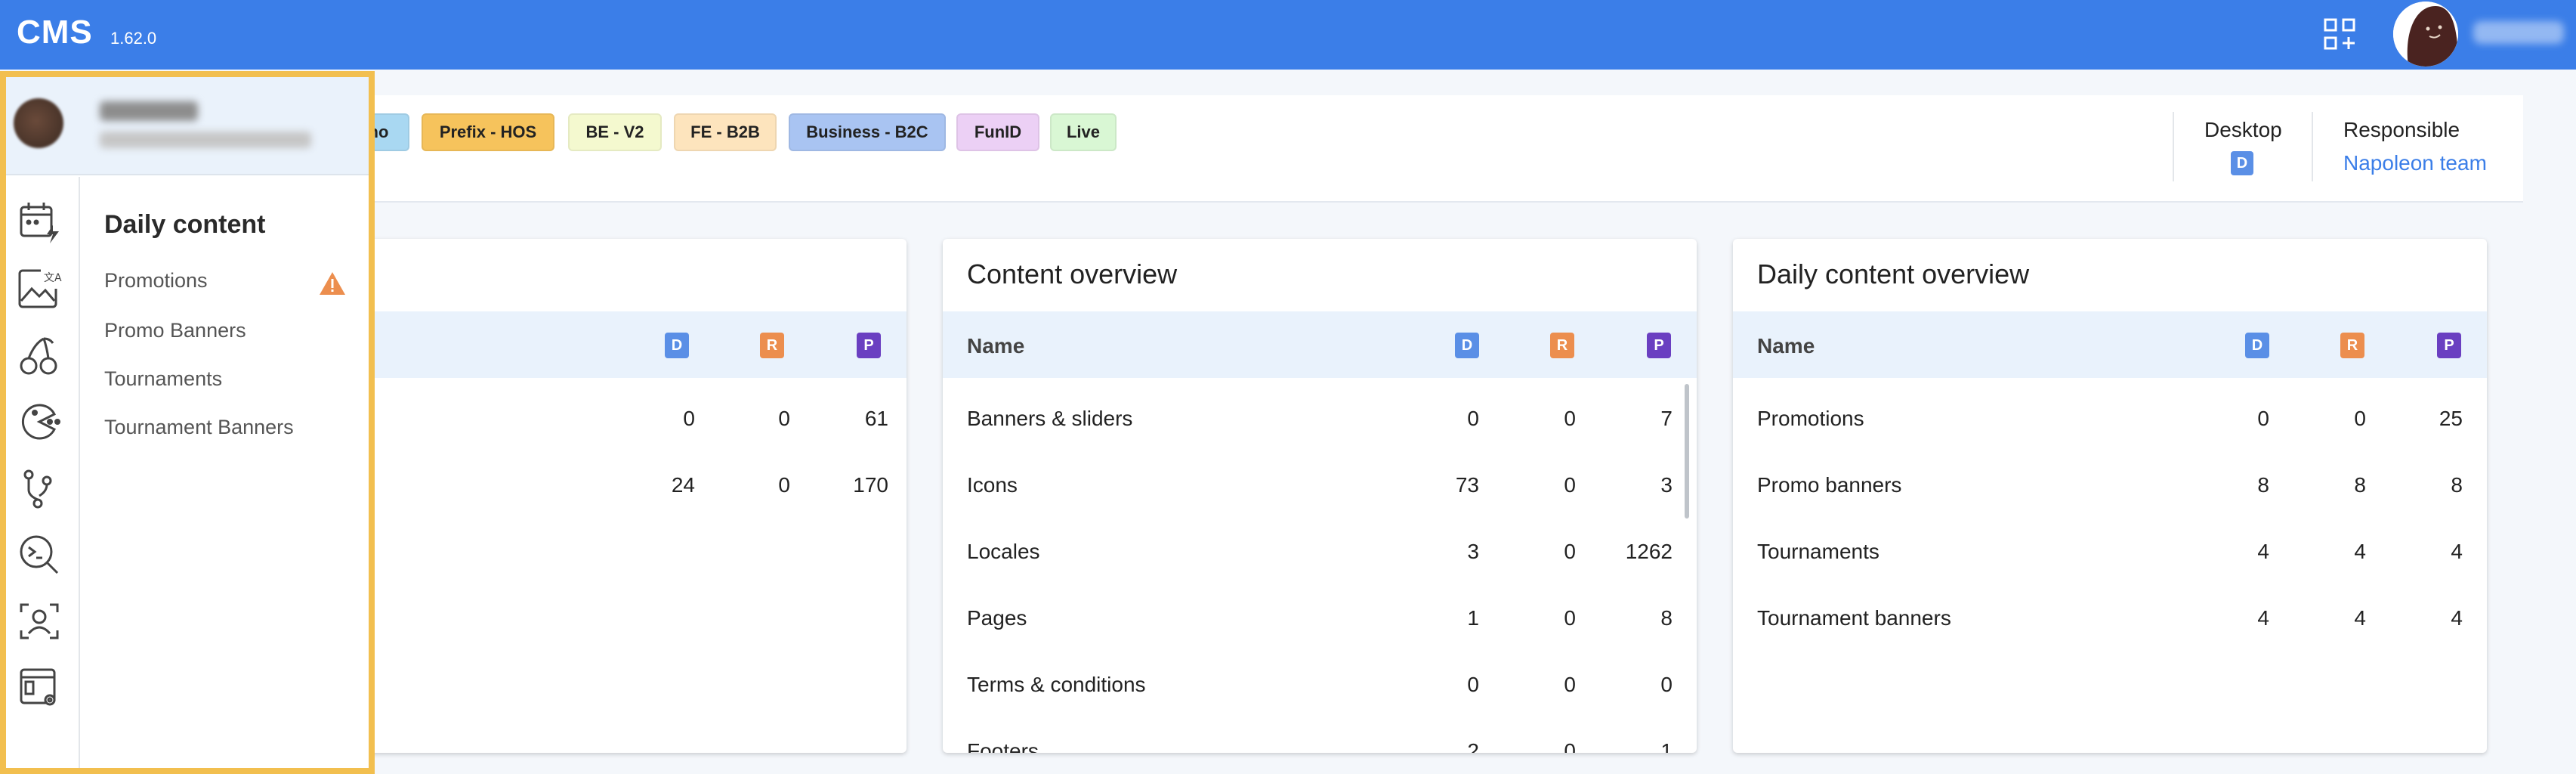 The image size is (2576, 774). Describe the element at coordinates (2425, 34) in the screenshot. I see `user-avatar` at that location.